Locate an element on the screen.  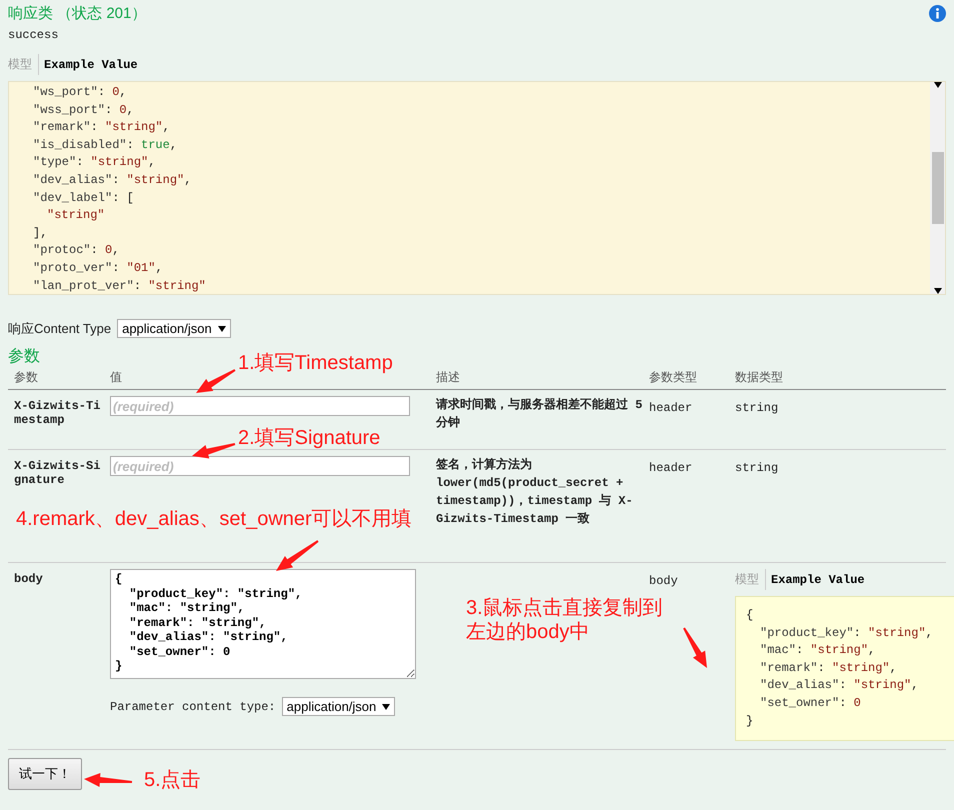
parameter-type: body is located at coordinates (664, 581).